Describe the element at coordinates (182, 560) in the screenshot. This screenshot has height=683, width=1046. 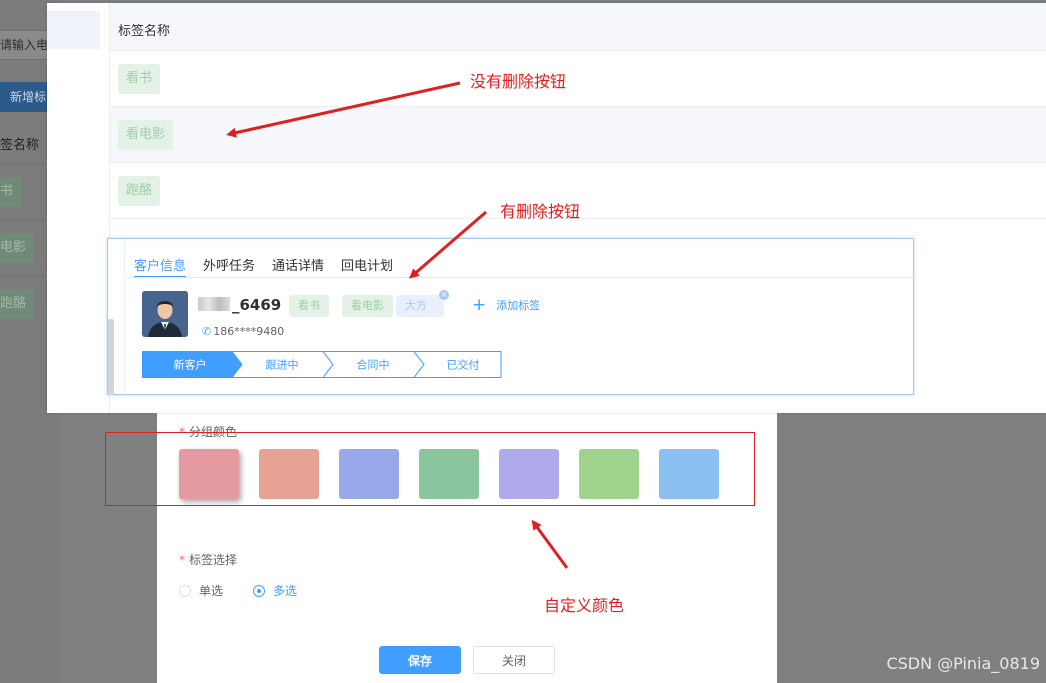
I see `required-asterisk: *` at that location.